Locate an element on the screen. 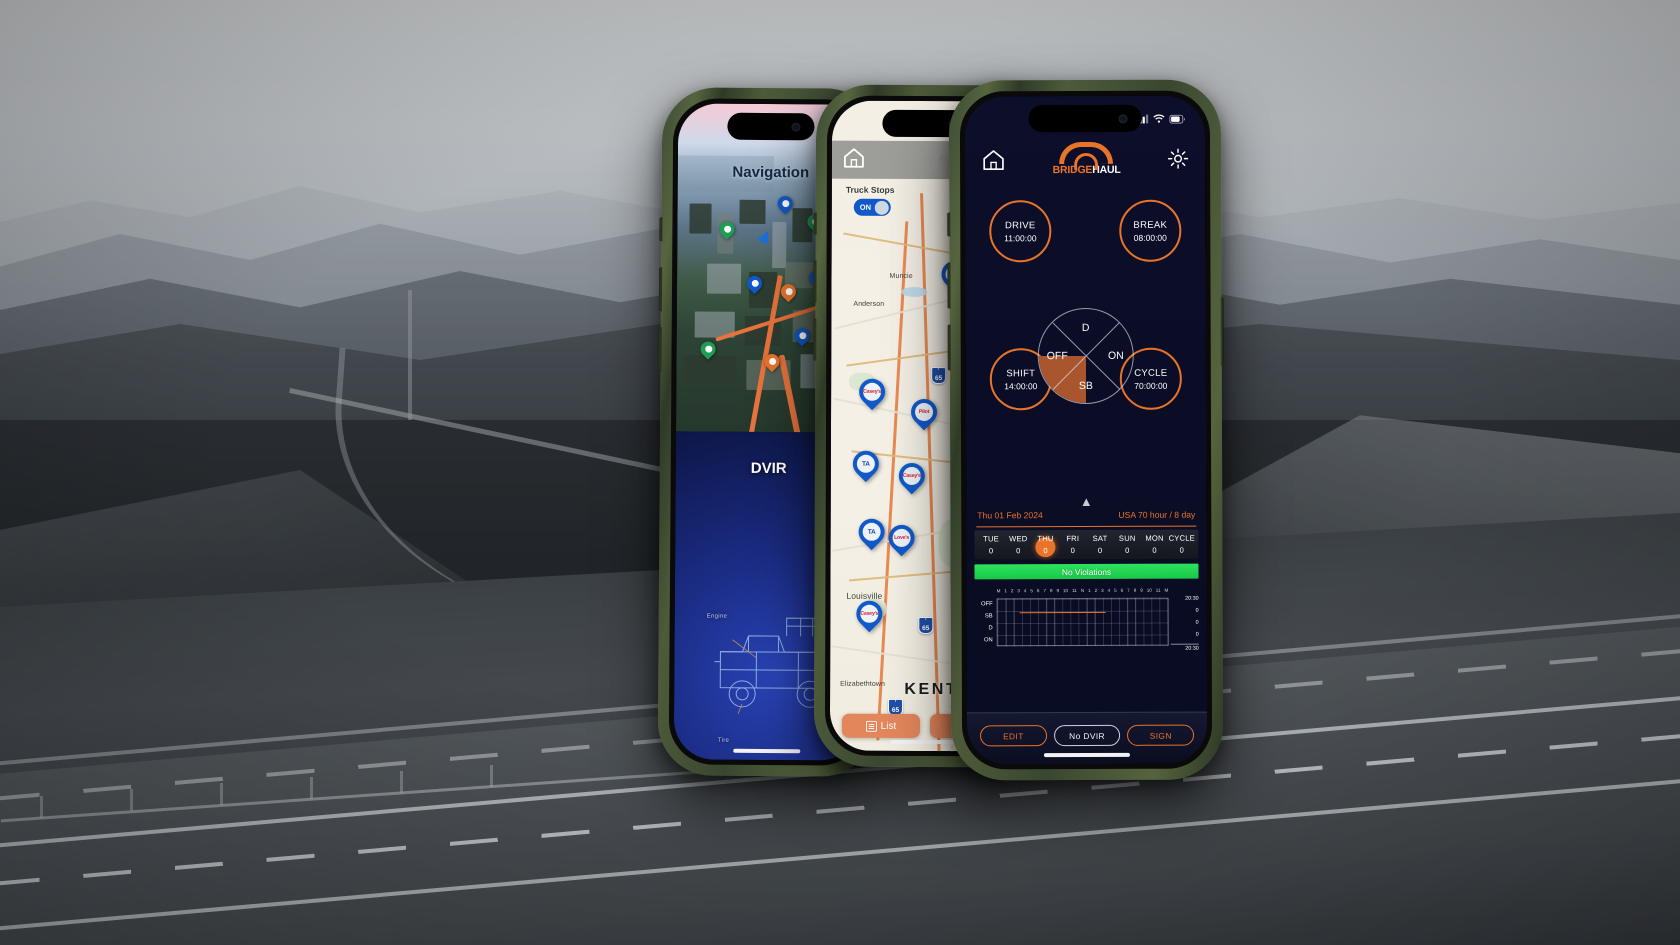 Image resolution: width=1680 pixels, height=945 pixels. dvir-label-engine: Engine is located at coordinates (717, 616).